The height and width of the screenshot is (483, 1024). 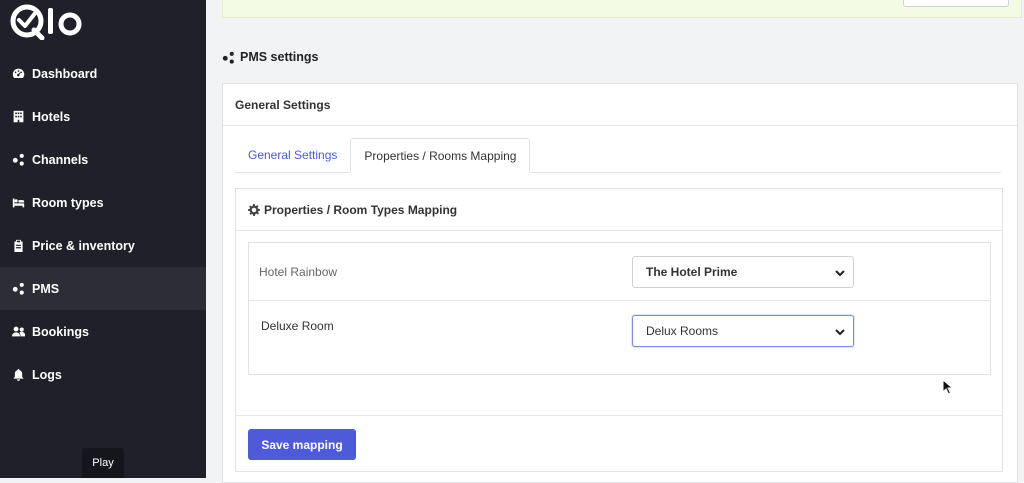 I want to click on building-icon, so click(x=18, y=117).